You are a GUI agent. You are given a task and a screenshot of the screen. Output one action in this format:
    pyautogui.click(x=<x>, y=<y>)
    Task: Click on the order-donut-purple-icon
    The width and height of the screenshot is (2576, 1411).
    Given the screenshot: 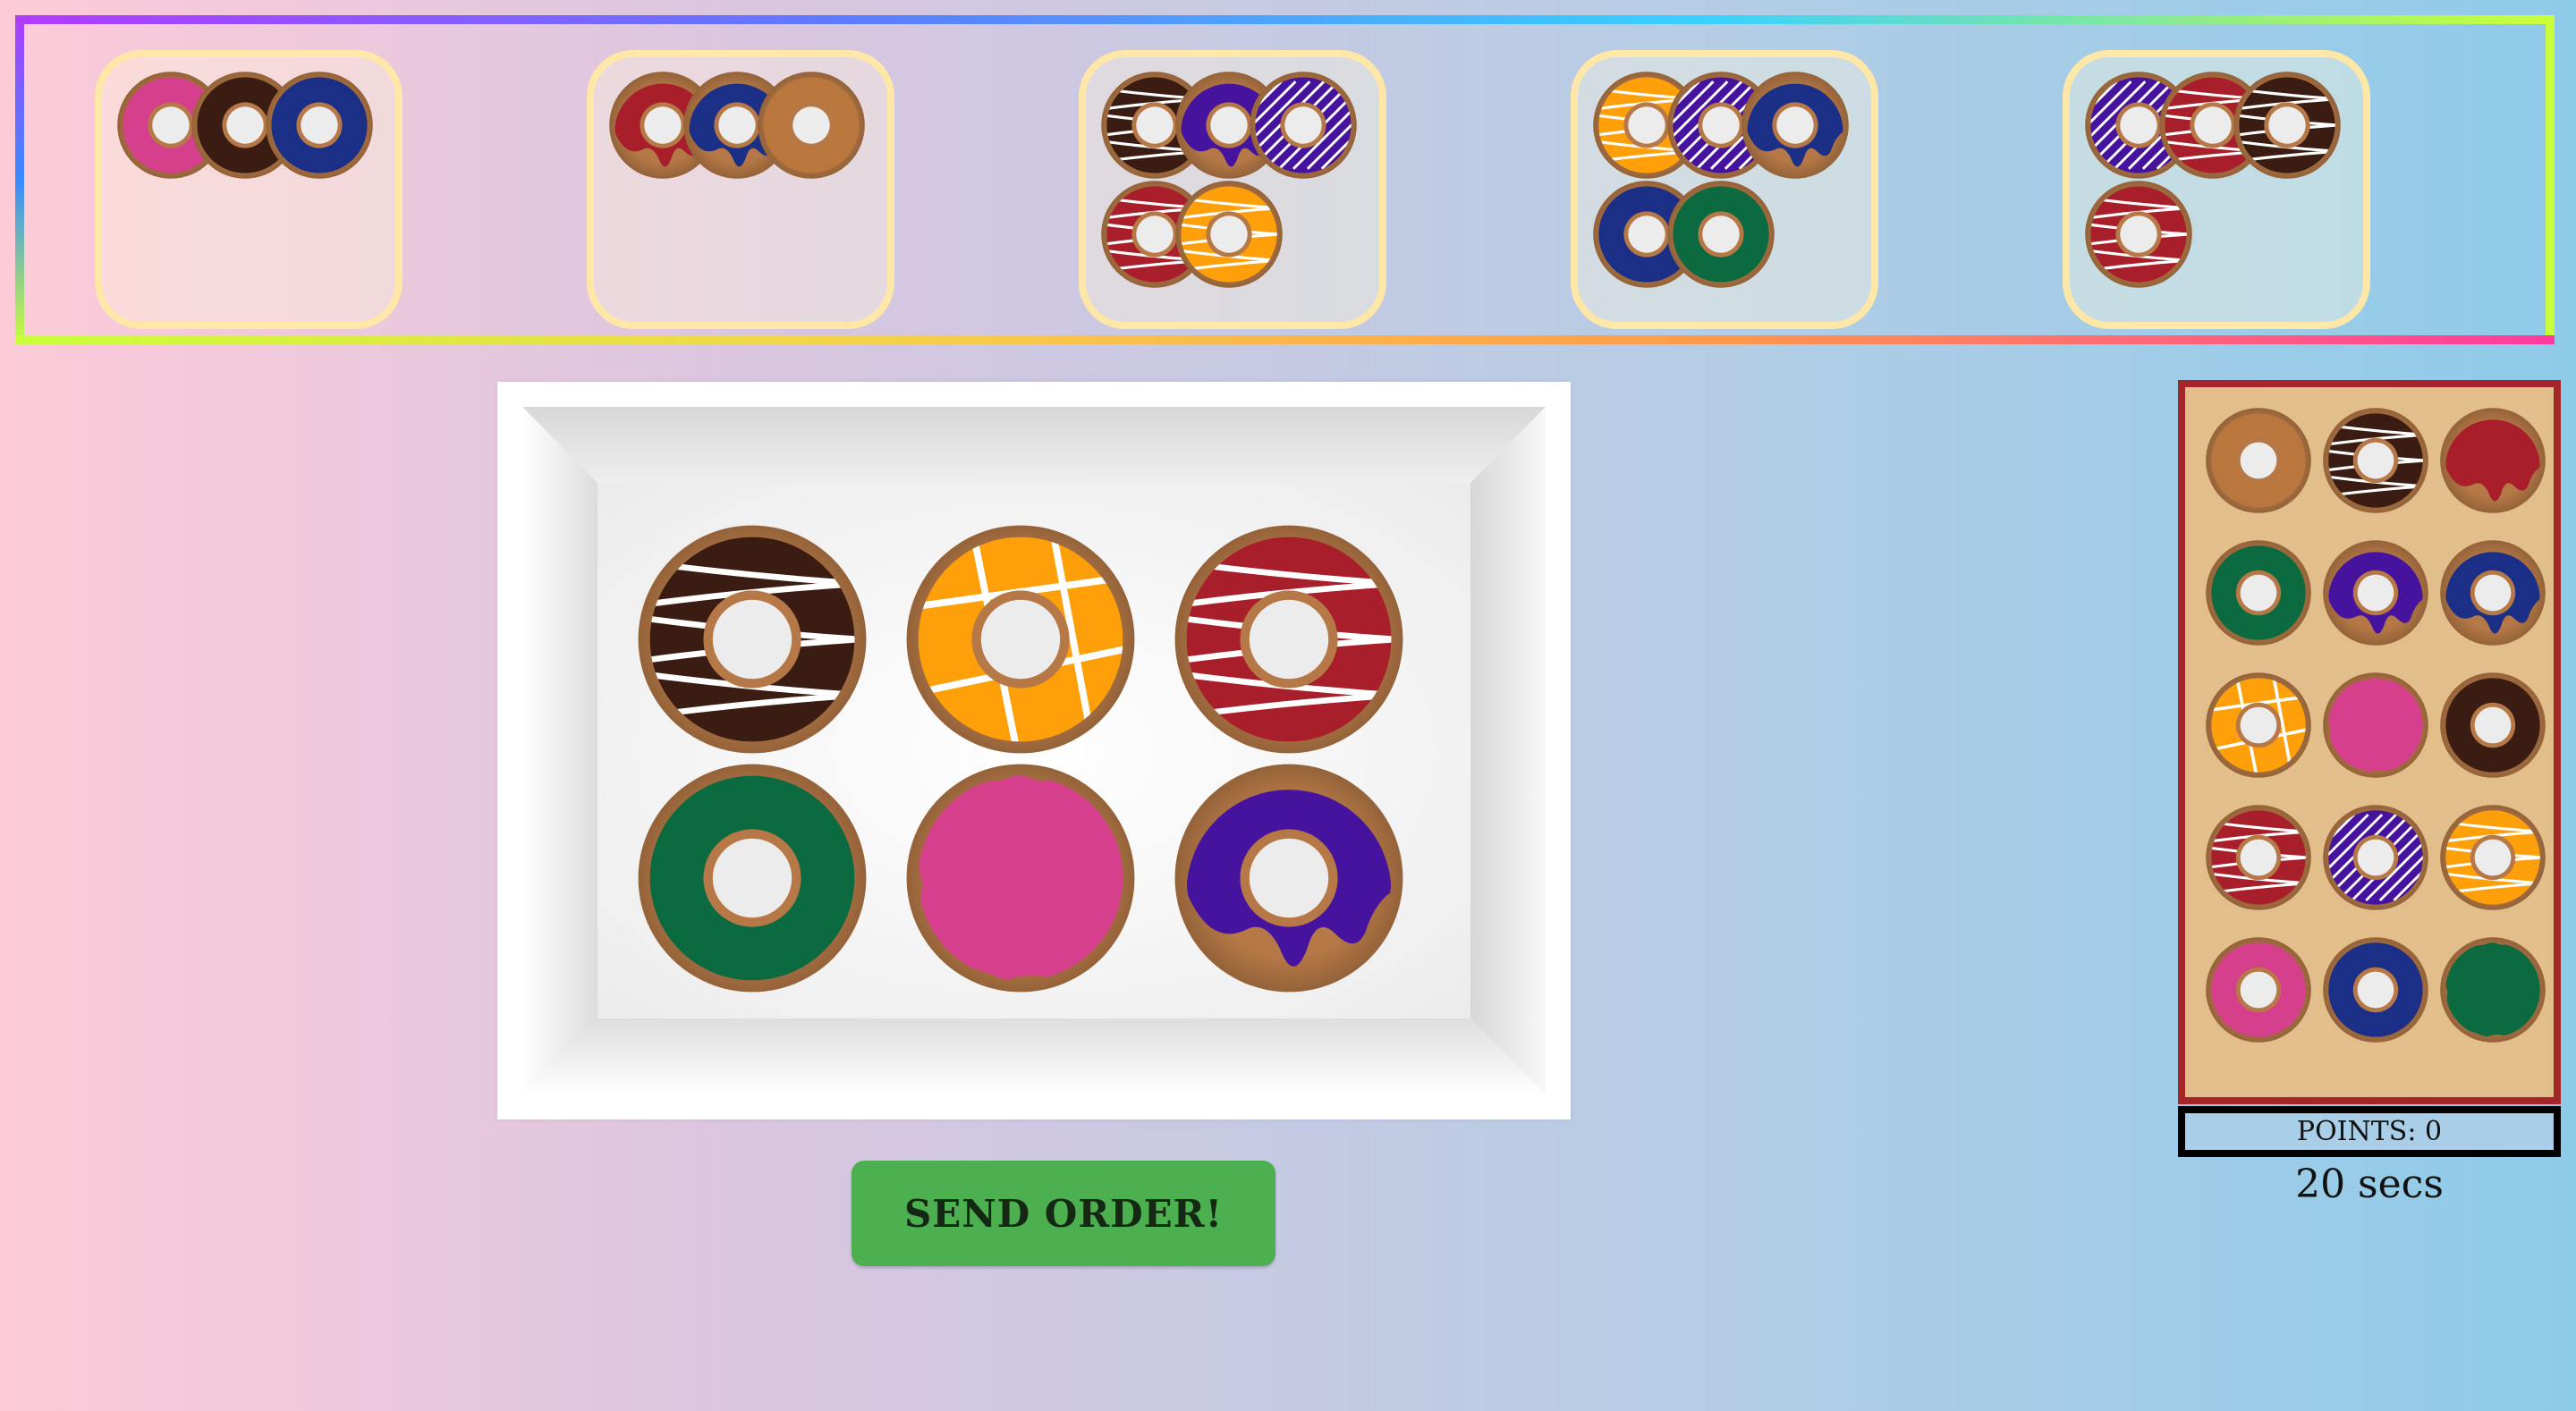 What is the action you would take?
    pyautogui.click(x=1303, y=125)
    